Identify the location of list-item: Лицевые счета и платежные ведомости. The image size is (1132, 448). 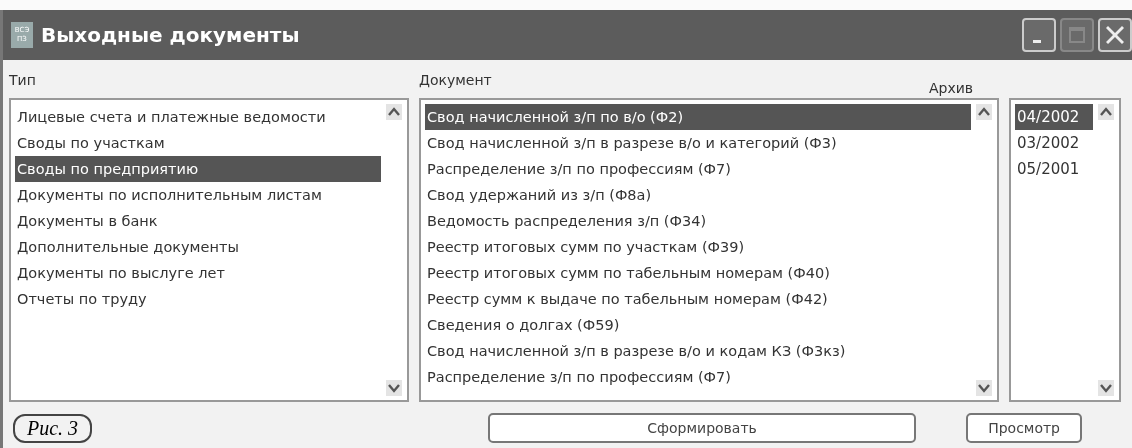
(198, 117).